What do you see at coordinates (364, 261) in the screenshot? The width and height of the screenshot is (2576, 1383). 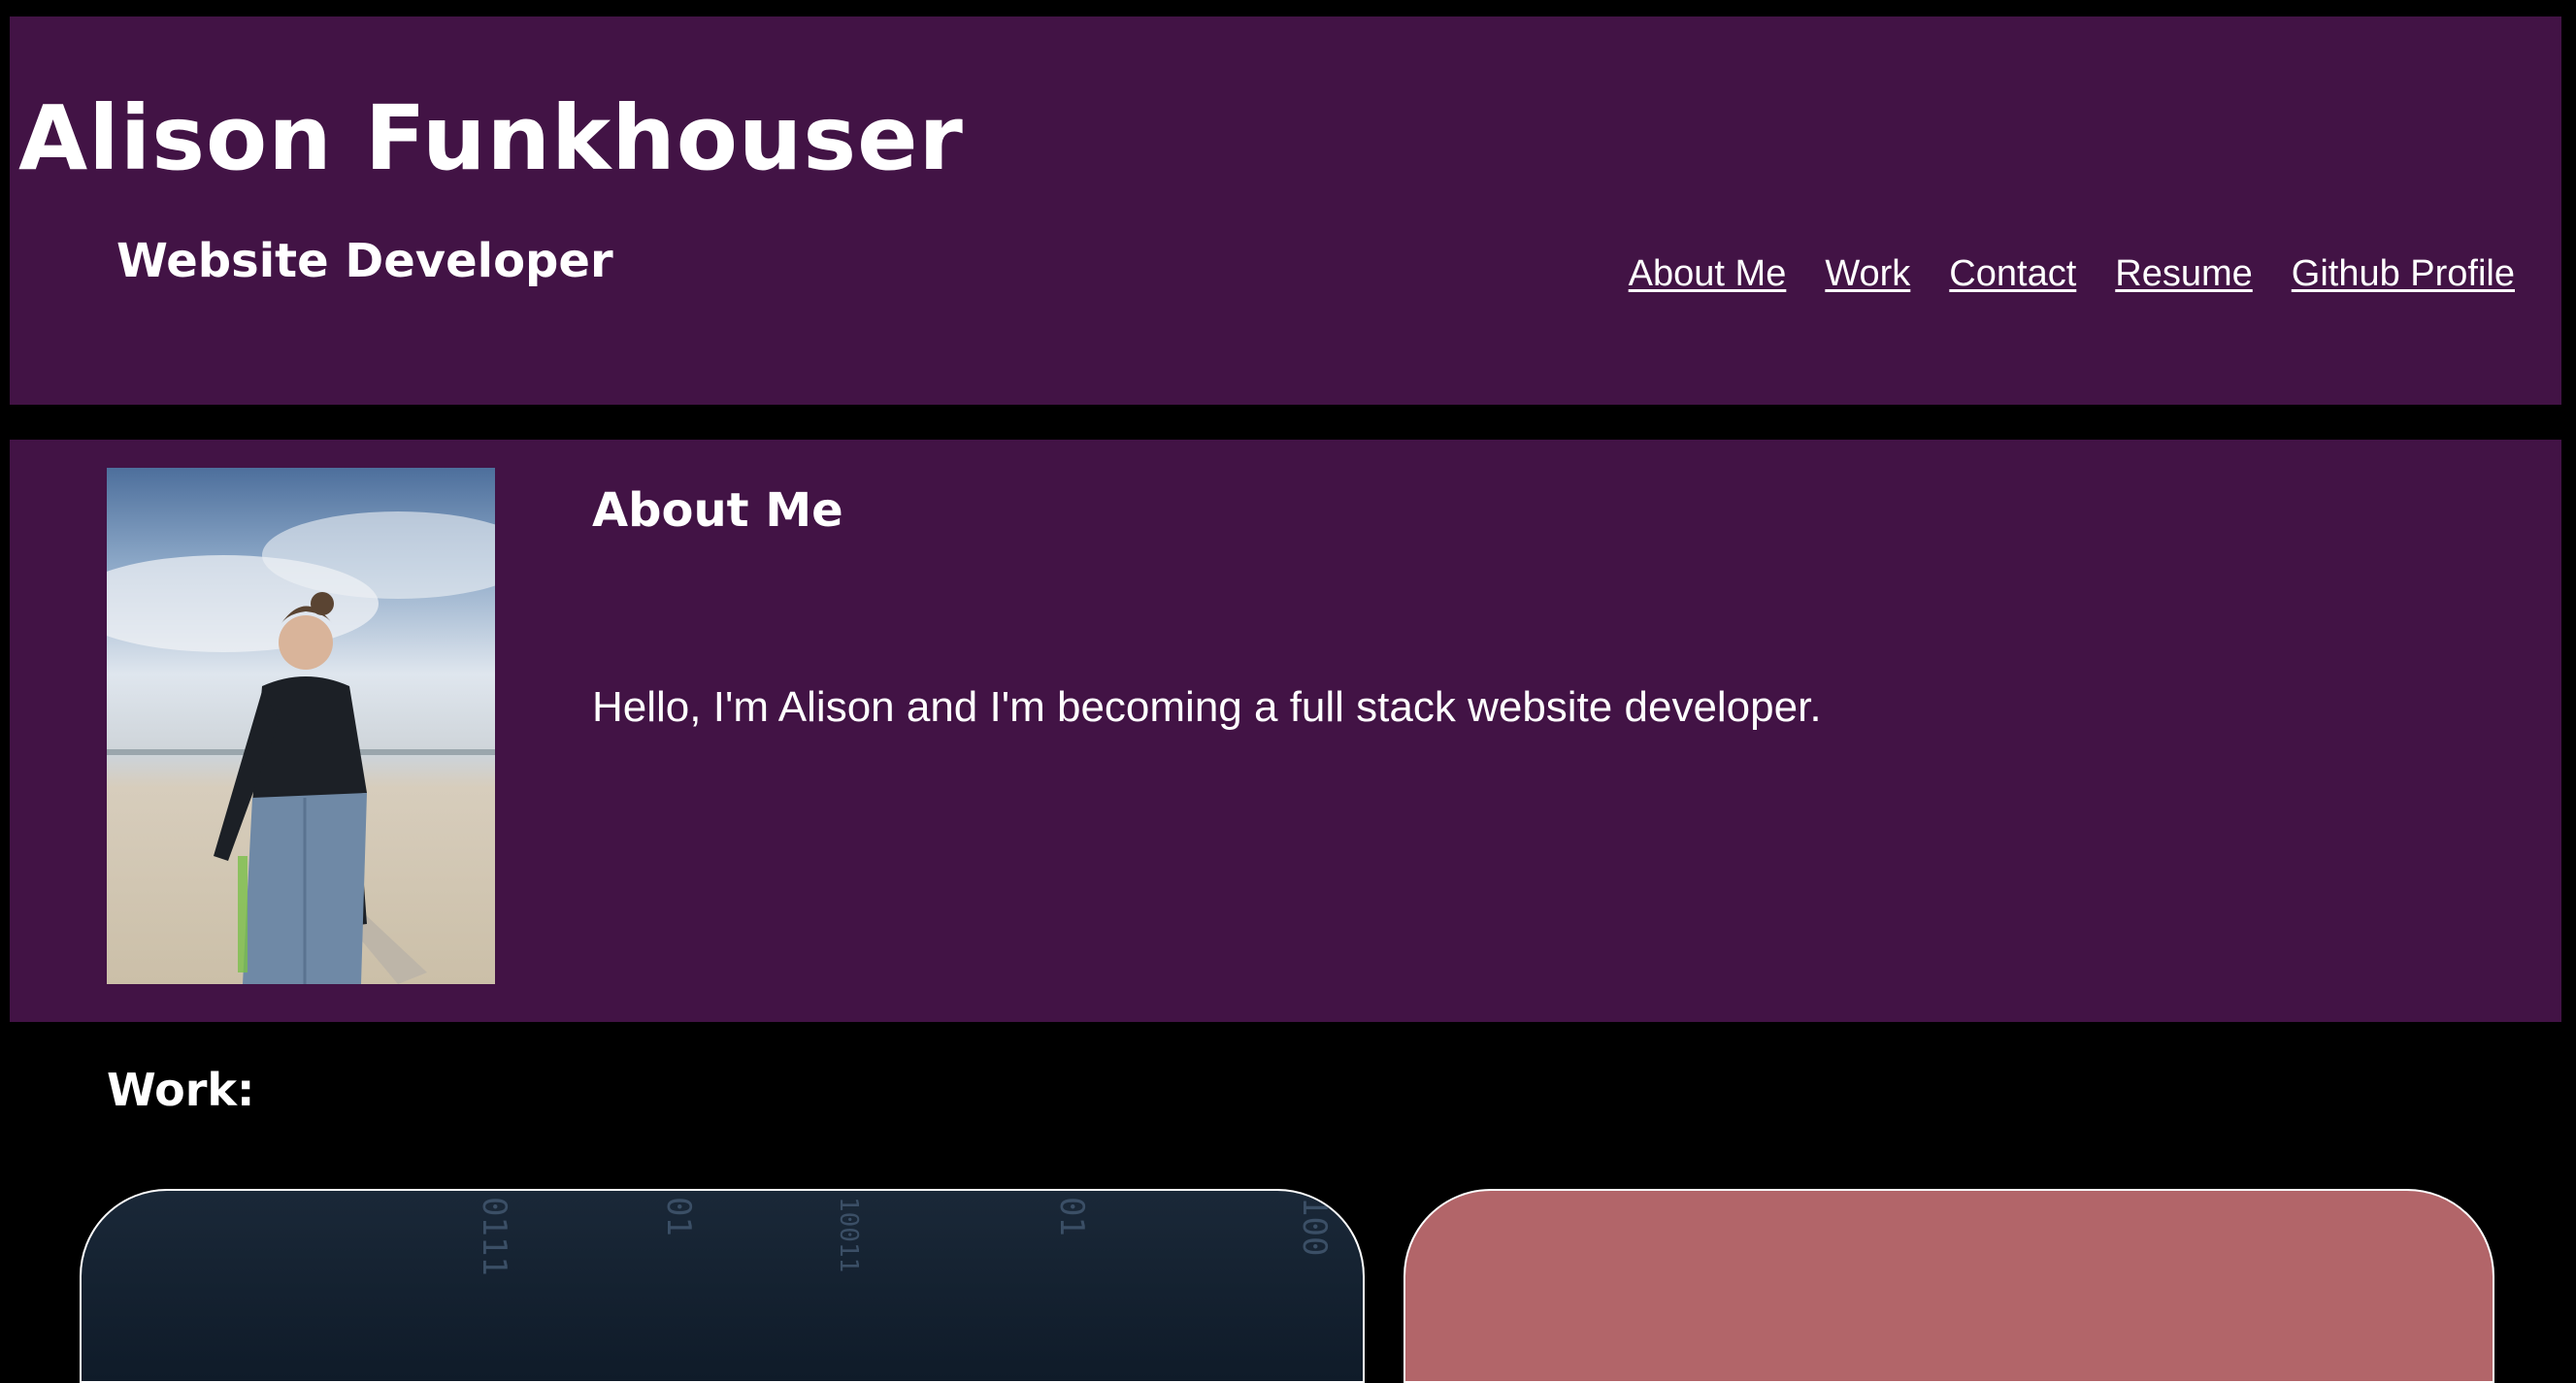 I see `site-subtitle: Website Developer` at bounding box center [364, 261].